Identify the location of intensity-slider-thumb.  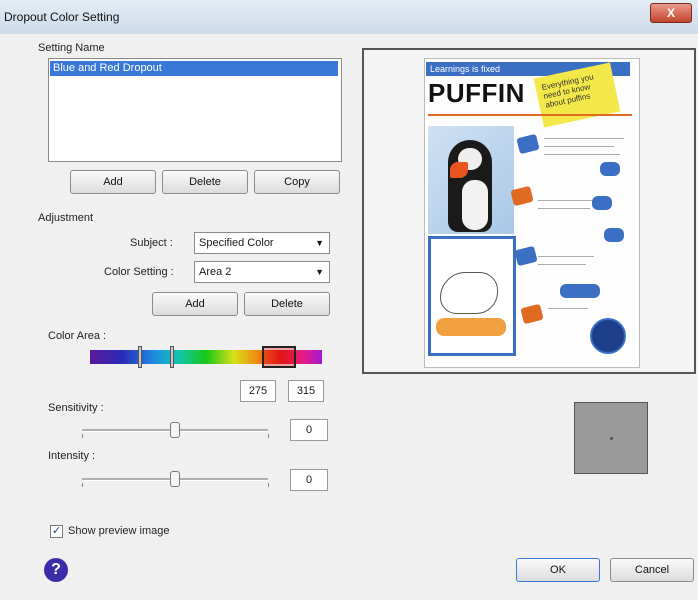
(175, 479).